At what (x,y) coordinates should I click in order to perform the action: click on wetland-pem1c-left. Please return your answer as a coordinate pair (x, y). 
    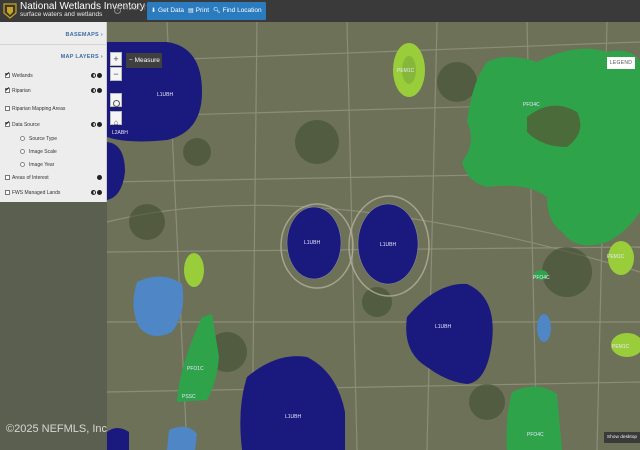
    Looking at the image, I should click on (194, 270).